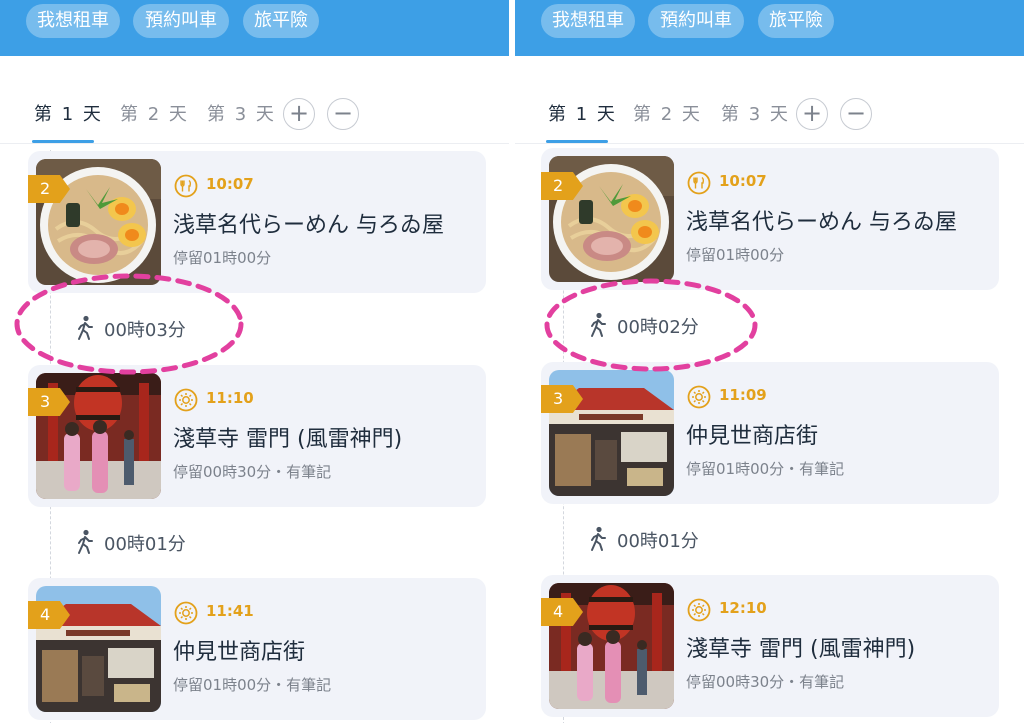 The image size is (1024, 723). I want to click on arrival-time: 11:09, so click(743, 395).